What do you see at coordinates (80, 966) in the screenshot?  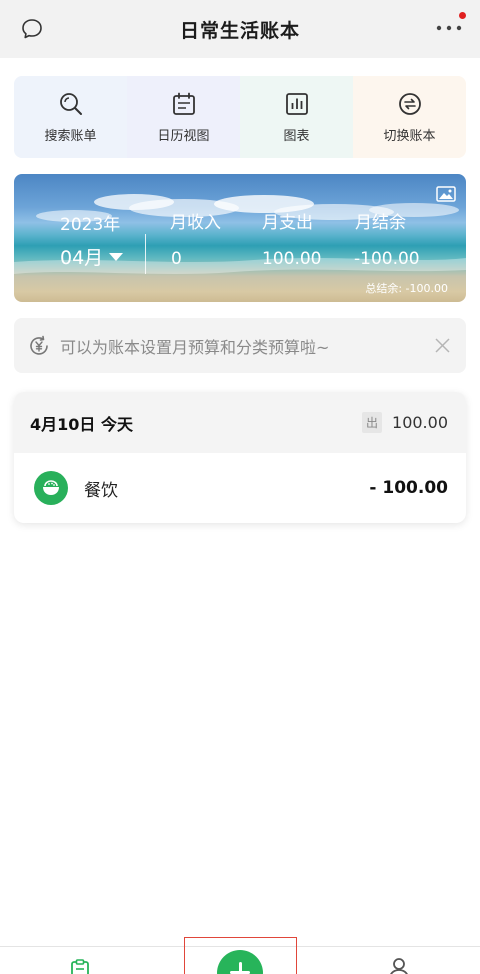 I see `clipboard-icon` at bounding box center [80, 966].